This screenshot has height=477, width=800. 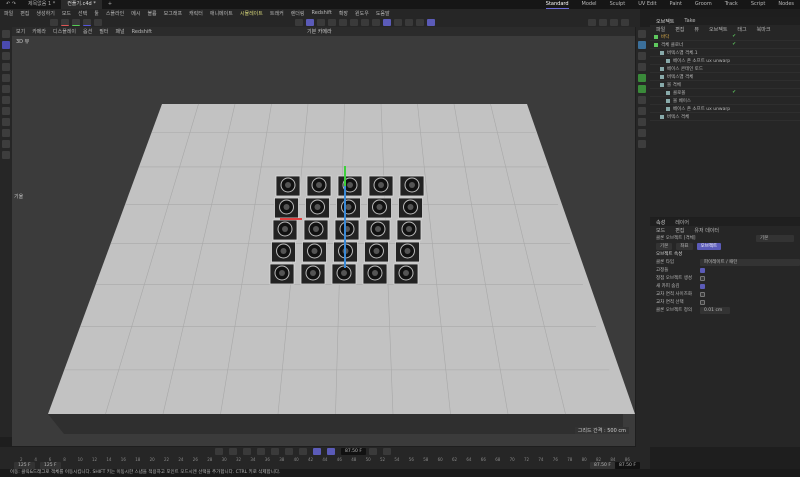 I want to click on tag-icon, so click(x=642, y=144).